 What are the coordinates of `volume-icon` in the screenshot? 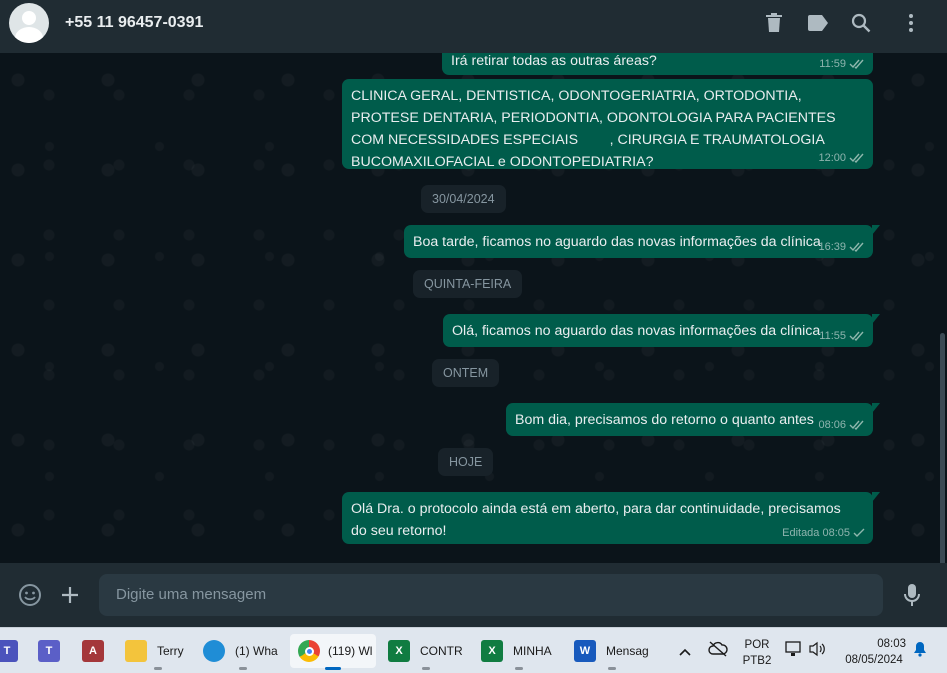 It's located at (817, 651).